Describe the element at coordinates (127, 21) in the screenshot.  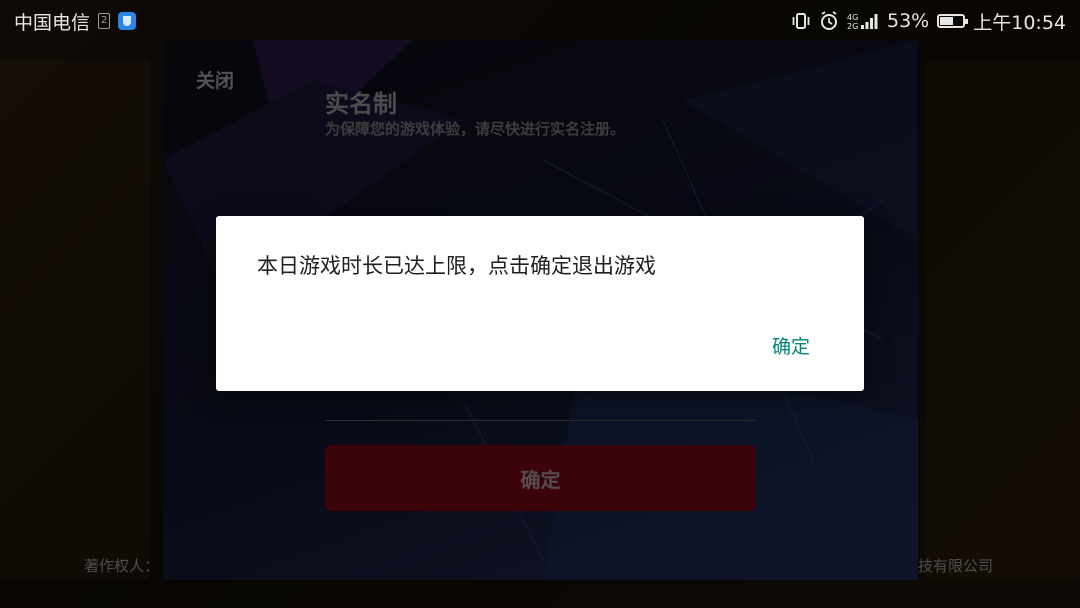
I see `shield-icon` at that location.